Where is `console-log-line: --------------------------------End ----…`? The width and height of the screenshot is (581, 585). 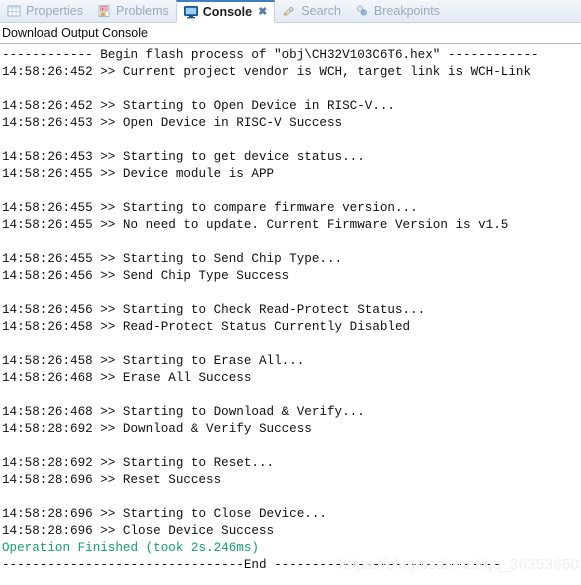
console-log-line: --------------------------------End ----… is located at coordinates (251, 565).